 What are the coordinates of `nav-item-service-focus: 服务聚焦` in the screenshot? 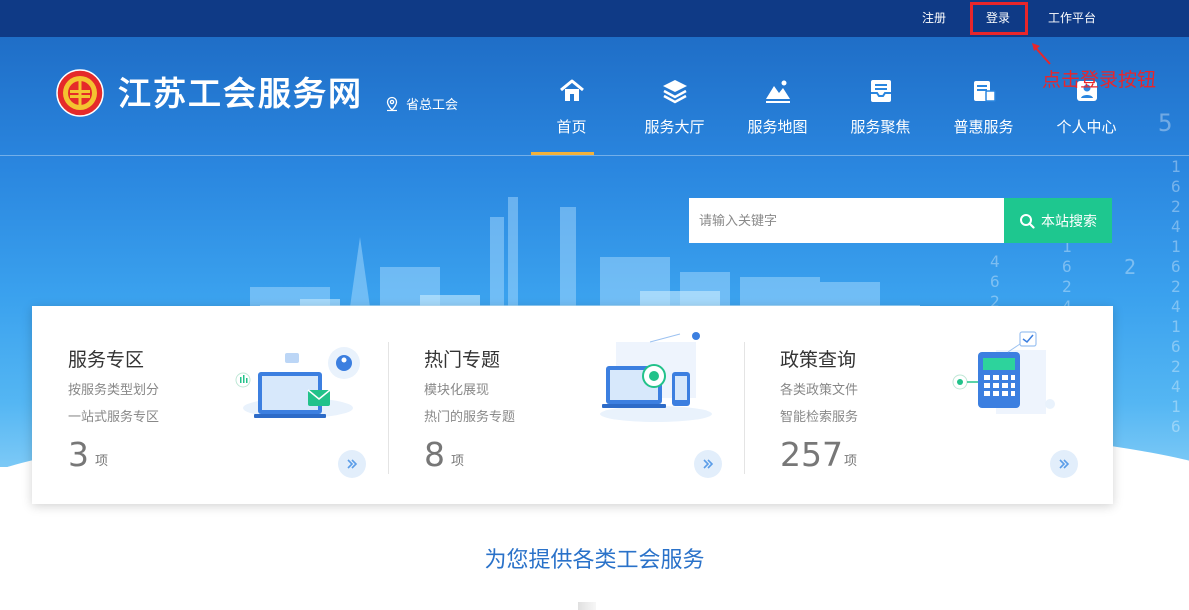 It's located at (880, 114).